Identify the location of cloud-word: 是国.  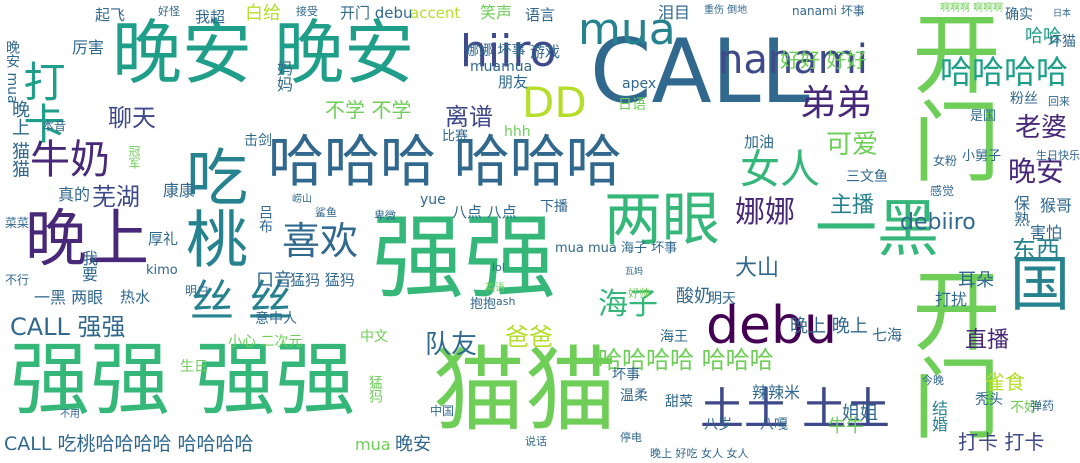
(983, 116).